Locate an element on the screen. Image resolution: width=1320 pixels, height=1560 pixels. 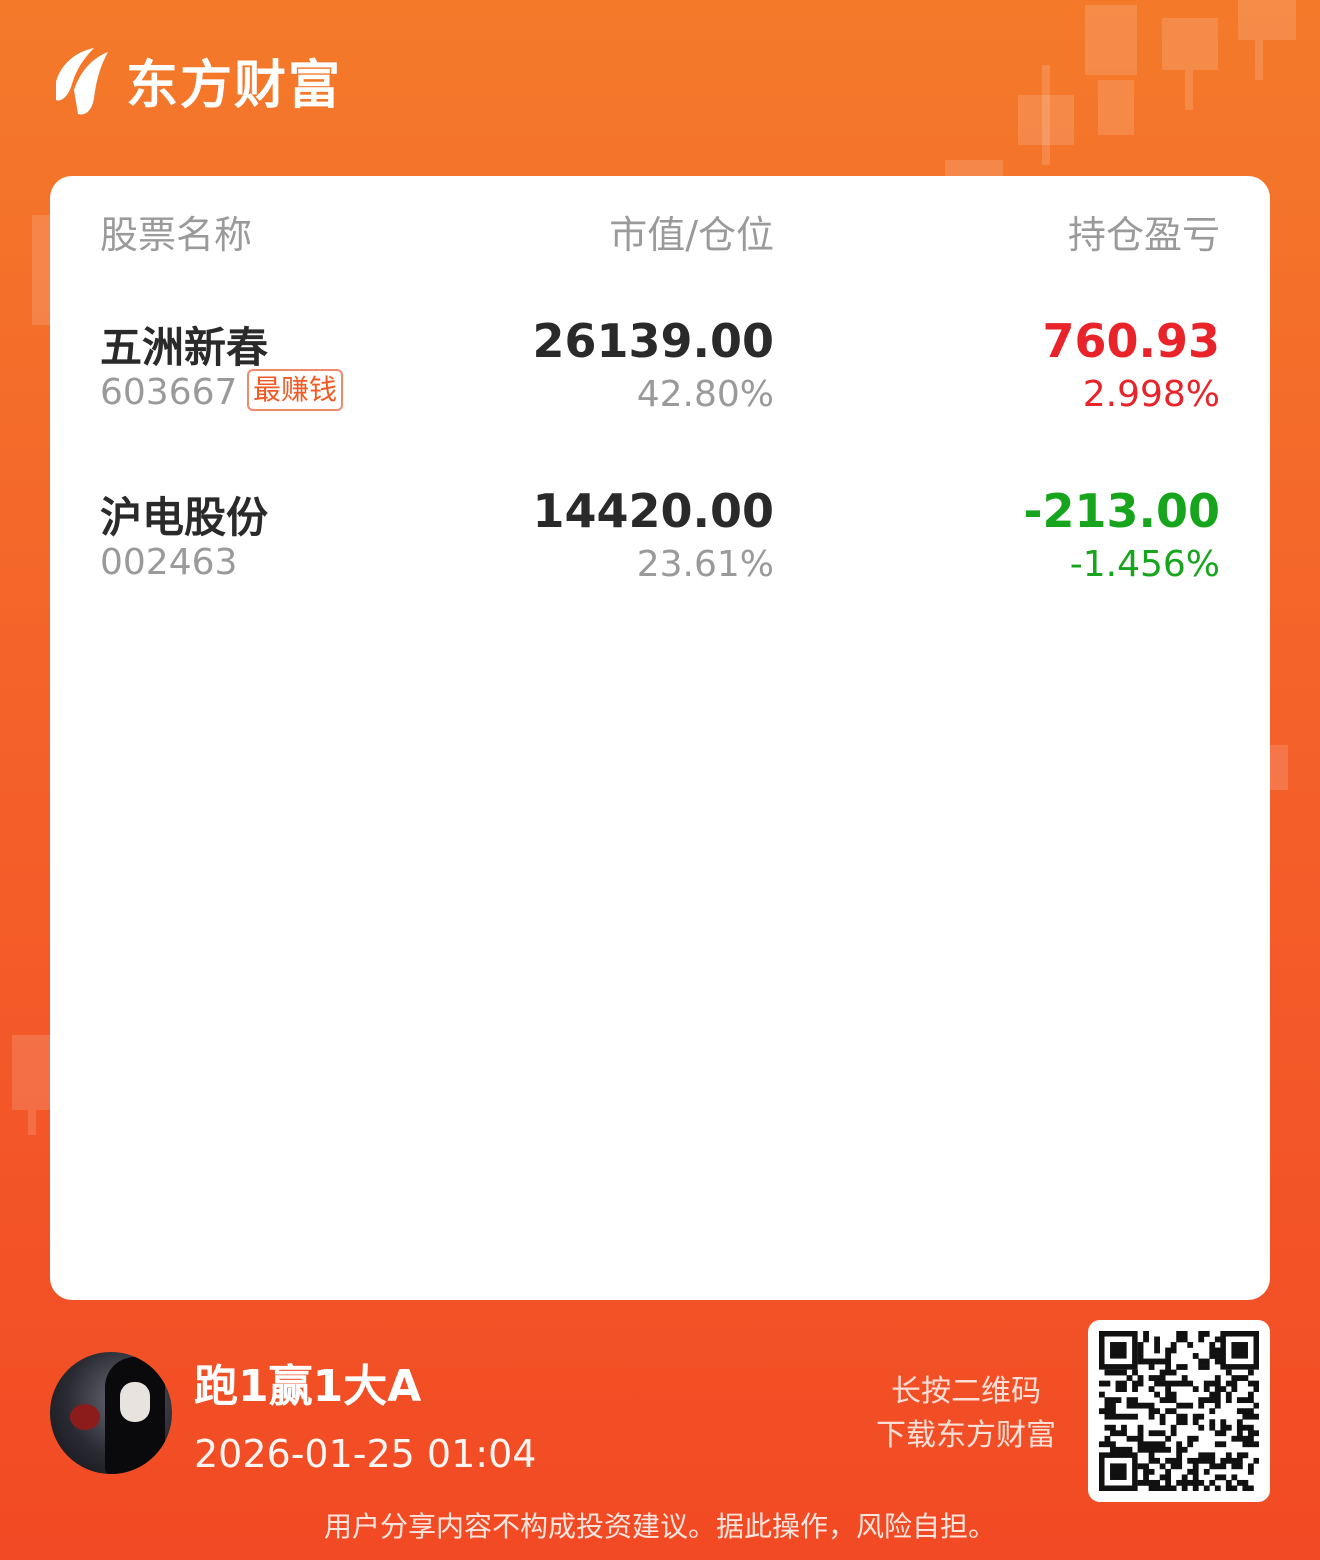
position-ratio: 42.80% is located at coordinates (705, 394).